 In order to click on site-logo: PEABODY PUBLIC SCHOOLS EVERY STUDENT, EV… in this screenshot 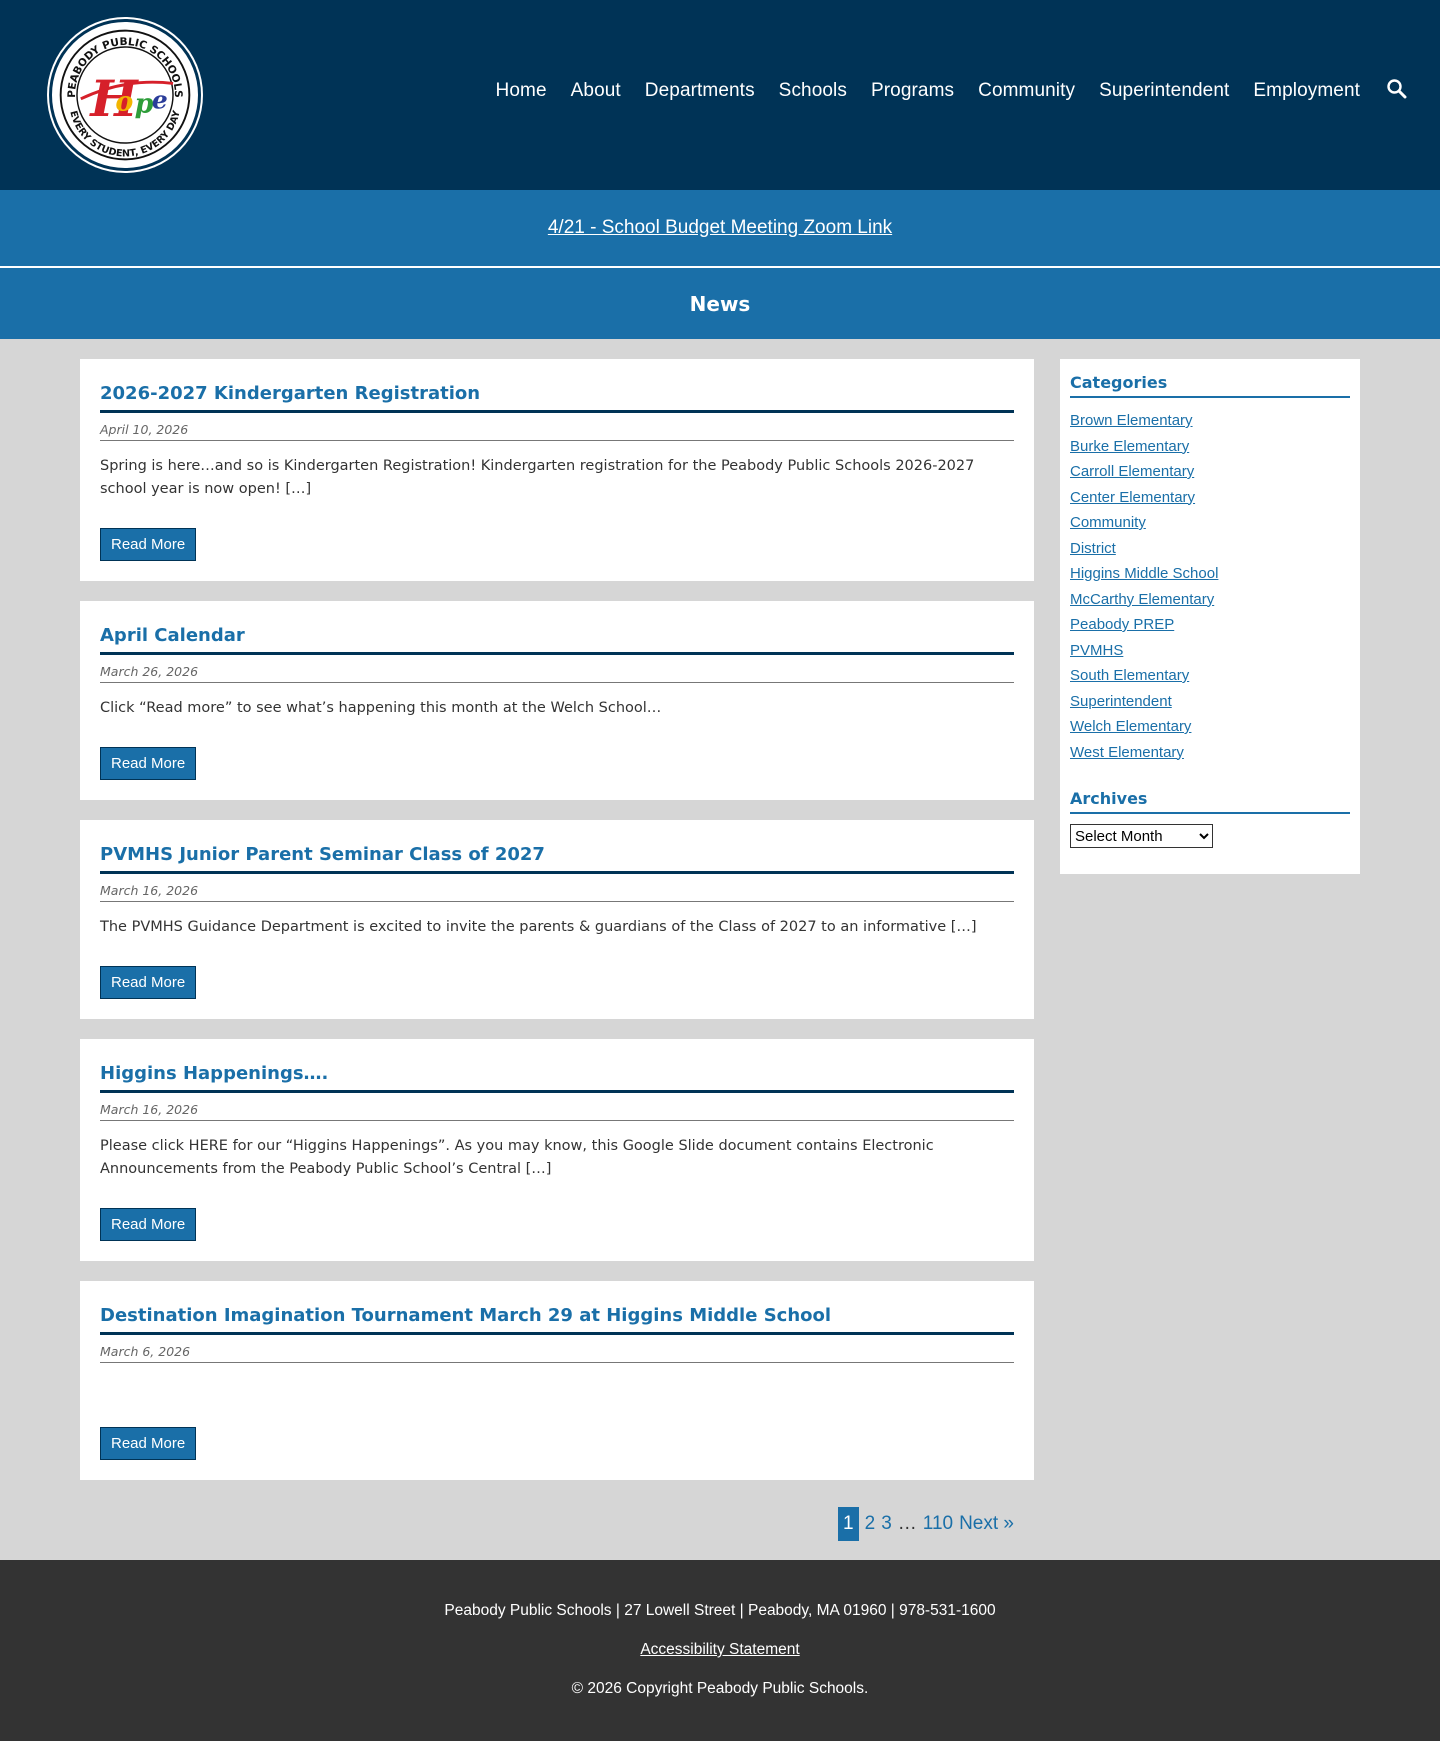, I will do `click(125, 95)`.